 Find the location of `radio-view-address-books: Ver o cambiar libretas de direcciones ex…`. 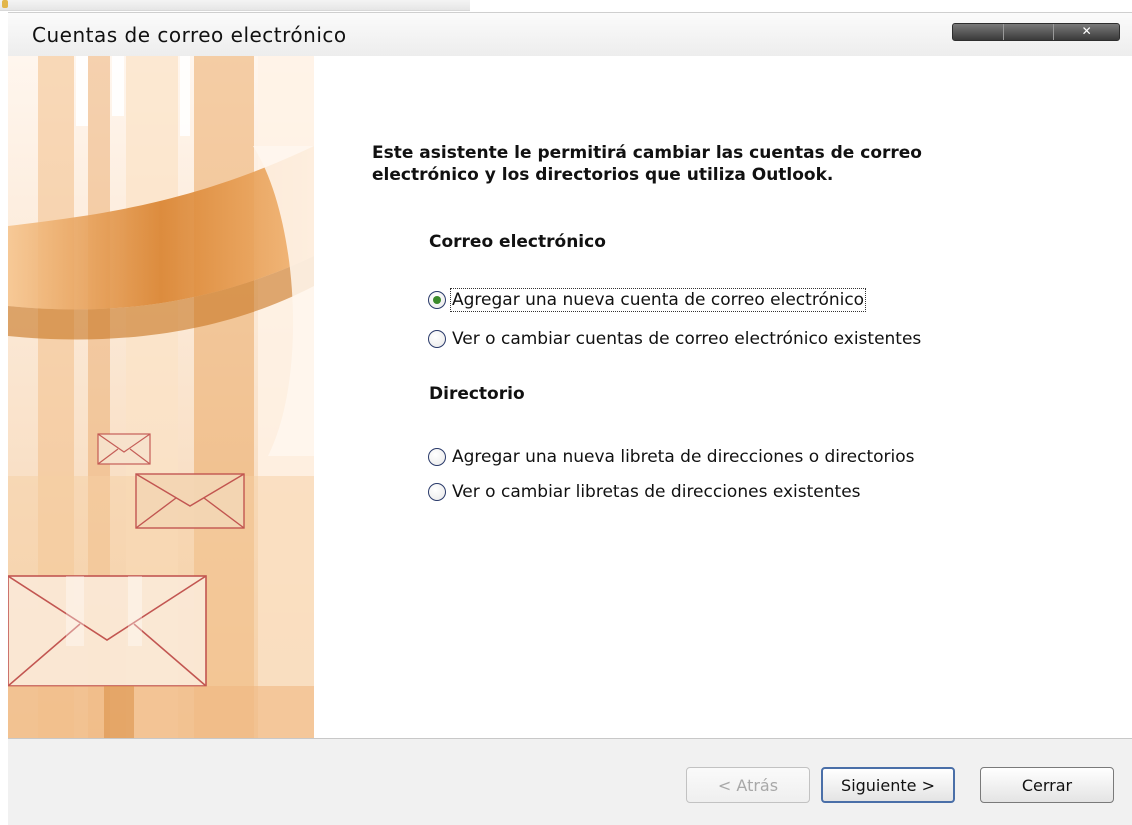

radio-view-address-books: Ver o cambiar libretas de direcciones ex… is located at coordinates (644, 492).